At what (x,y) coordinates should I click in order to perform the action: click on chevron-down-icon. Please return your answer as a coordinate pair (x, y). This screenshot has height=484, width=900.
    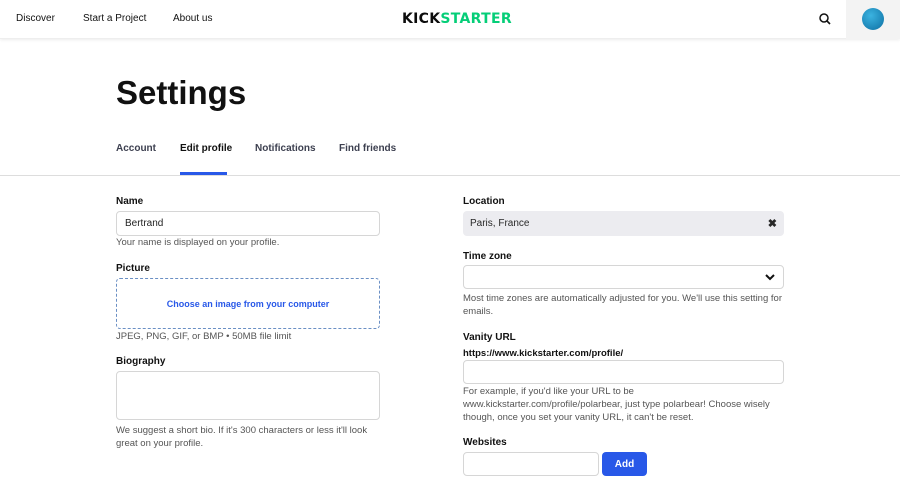
    Looking at the image, I should click on (770, 276).